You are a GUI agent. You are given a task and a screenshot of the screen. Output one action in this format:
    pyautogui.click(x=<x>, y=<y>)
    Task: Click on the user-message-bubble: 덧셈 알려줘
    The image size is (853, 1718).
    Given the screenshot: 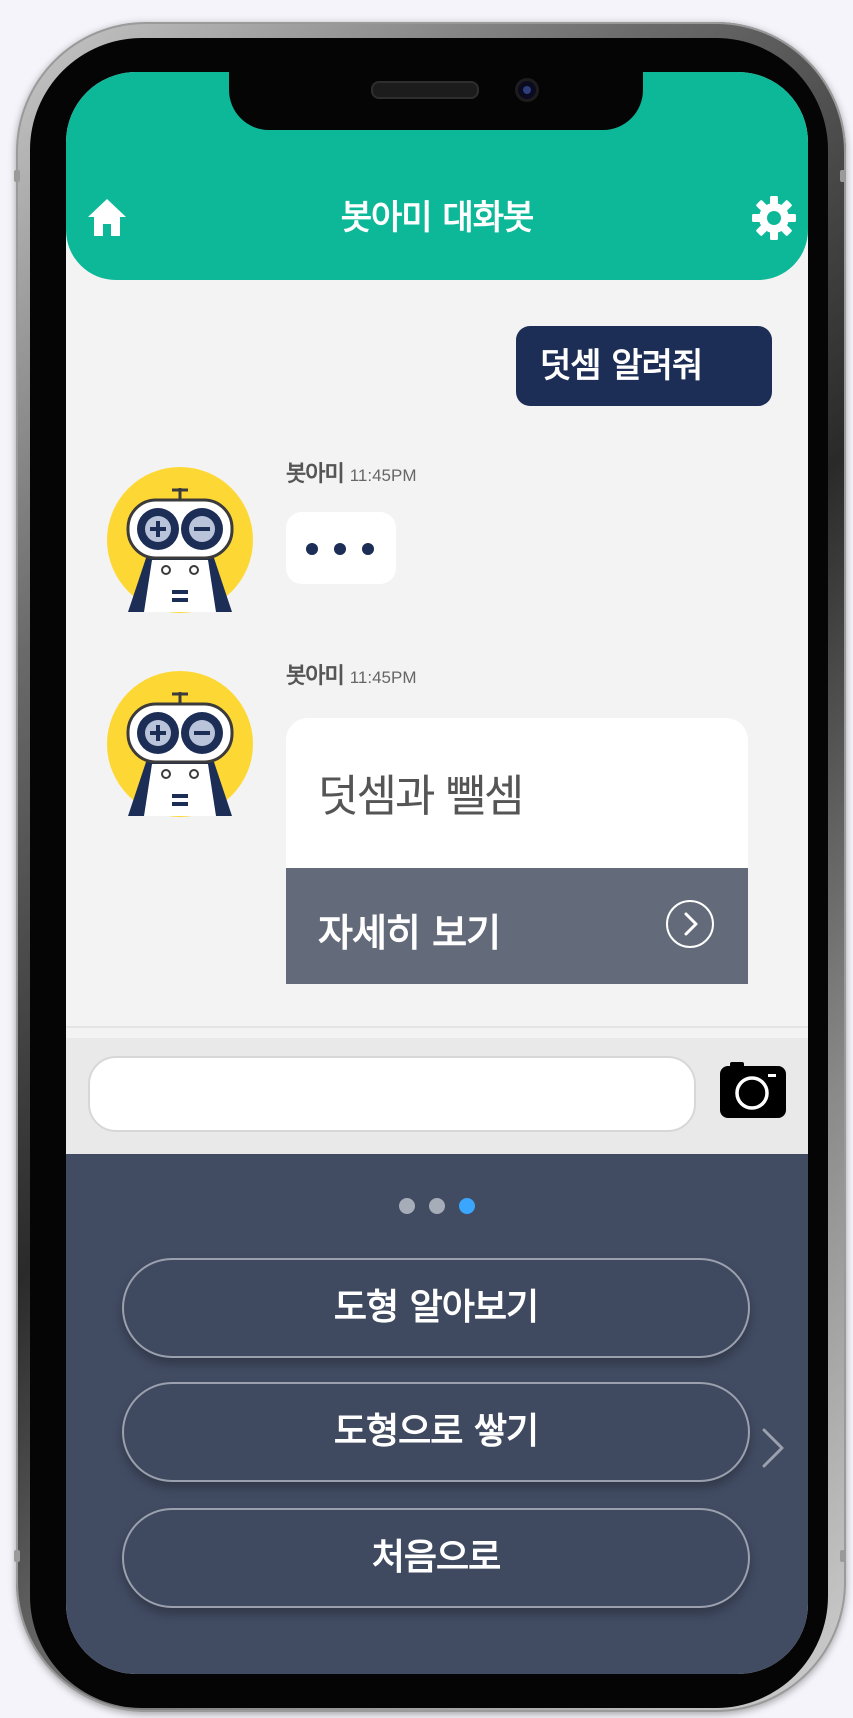 What is the action you would take?
    pyautogui.click(x=644, y=366)
    